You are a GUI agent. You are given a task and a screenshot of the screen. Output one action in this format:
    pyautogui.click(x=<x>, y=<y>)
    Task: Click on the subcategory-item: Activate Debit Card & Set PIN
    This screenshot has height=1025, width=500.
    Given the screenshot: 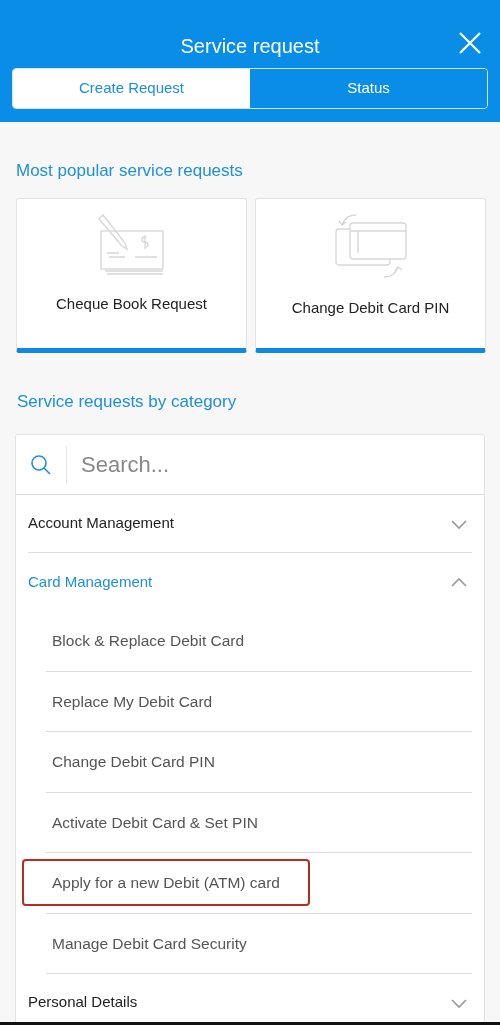 What is the action you would take?
    pyautogui.click(x=152, y=822)
    